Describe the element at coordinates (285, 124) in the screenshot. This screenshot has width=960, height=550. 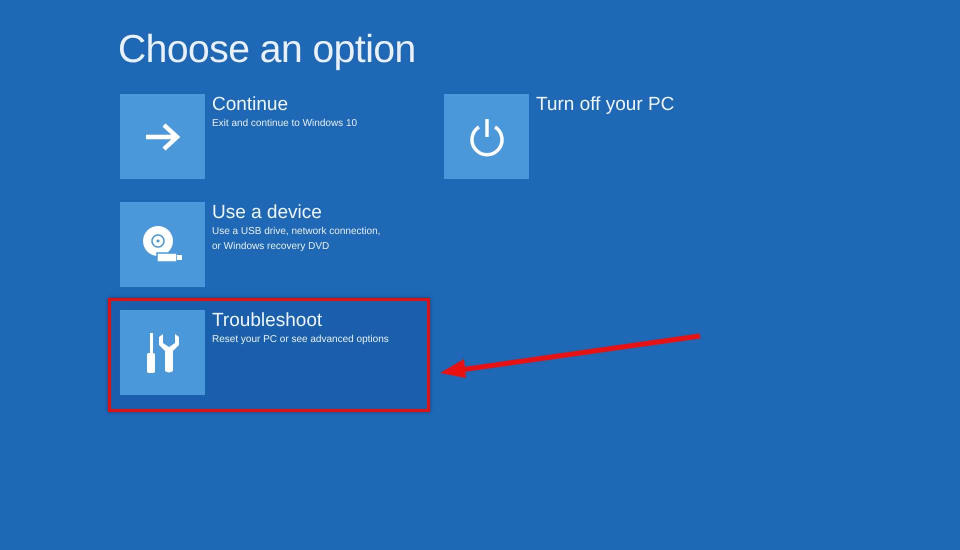
I see `option-description: Exit and continue to Windows 10` at that location.